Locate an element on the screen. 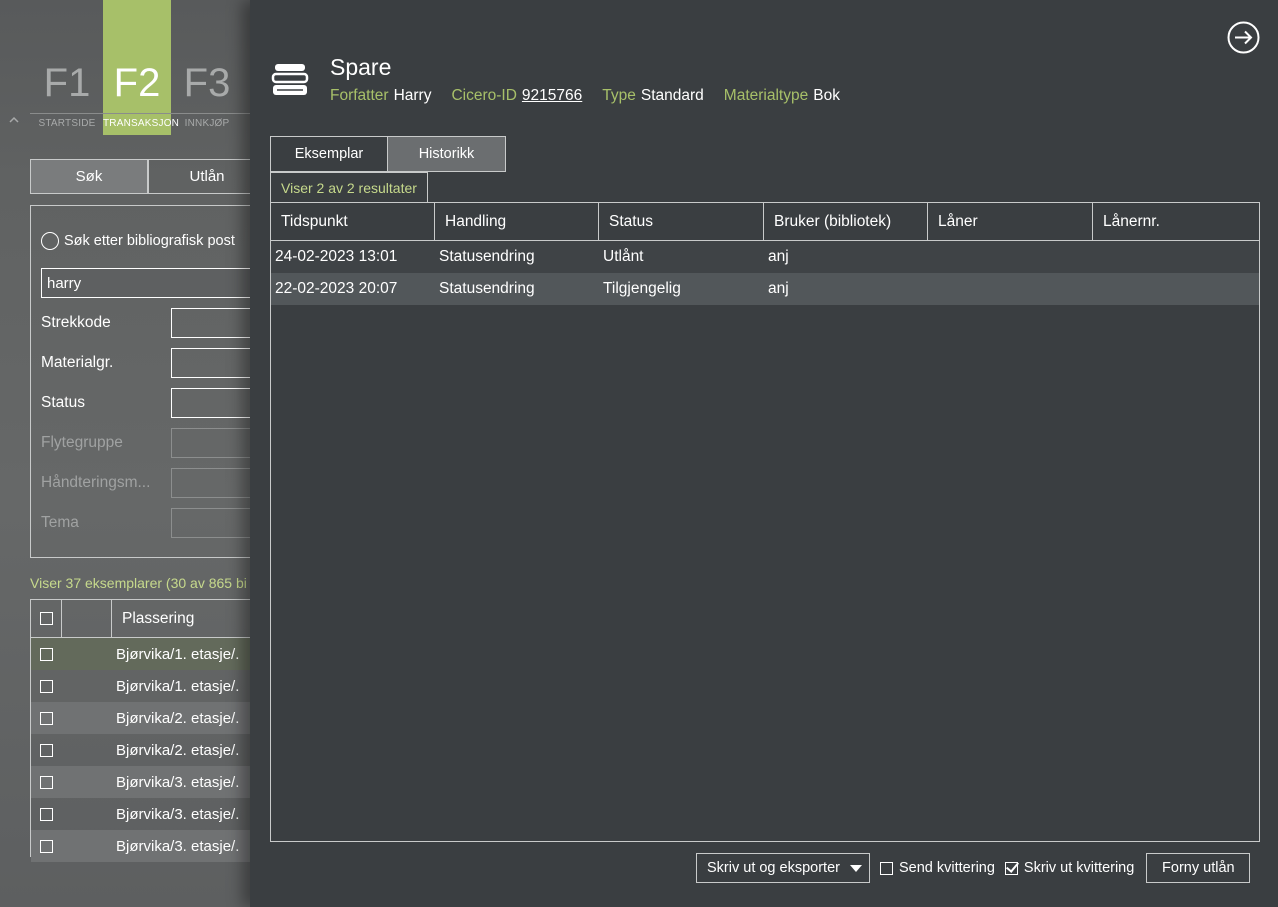 Image resolution: width=1278 pixels, height=907 pixels. cicero-id-key: Cicero-ID is located at coordinates (484, 95).